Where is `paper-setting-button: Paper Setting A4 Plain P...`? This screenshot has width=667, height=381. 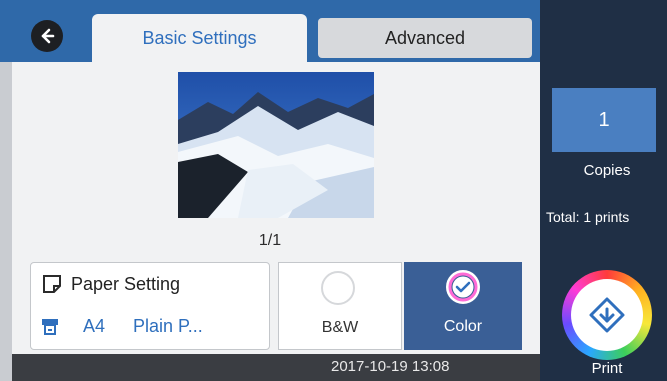 paper-setting-button: Paper Setting A4 Plain P... is located at coordinates (150, 306).